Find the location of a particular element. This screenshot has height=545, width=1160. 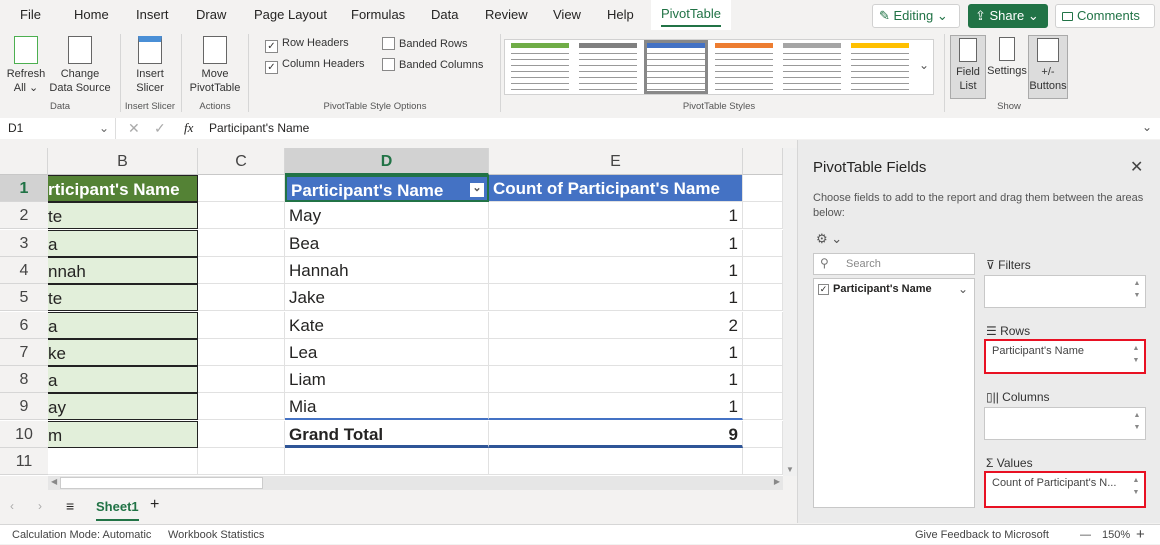

row-header: 11 is located at coordinates (24, 461).